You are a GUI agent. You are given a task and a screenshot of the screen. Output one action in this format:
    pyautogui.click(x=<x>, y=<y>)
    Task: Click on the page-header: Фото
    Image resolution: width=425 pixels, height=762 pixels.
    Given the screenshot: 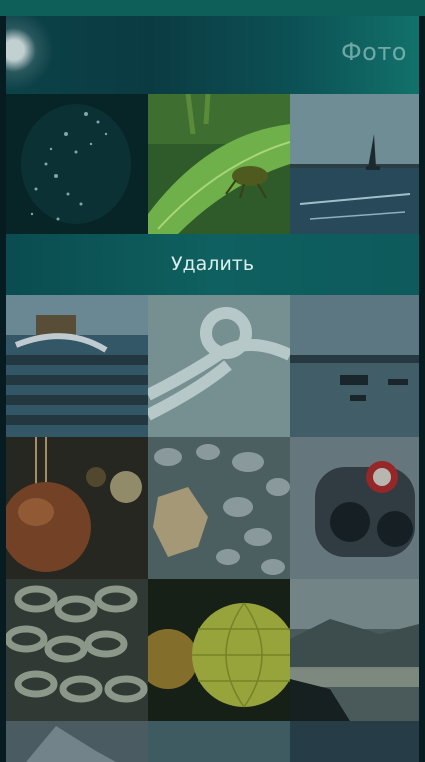 What is the action you would take?
    pyautogui.click(x=212, y=55)
    